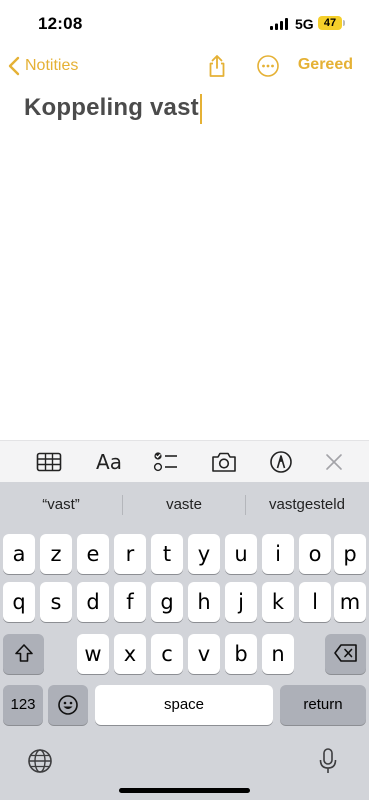  What do you see at coordinates (184, 23) in the screenshot?
I see `status-bar: 12:08 5G 47` at bounding box center [184, 23].